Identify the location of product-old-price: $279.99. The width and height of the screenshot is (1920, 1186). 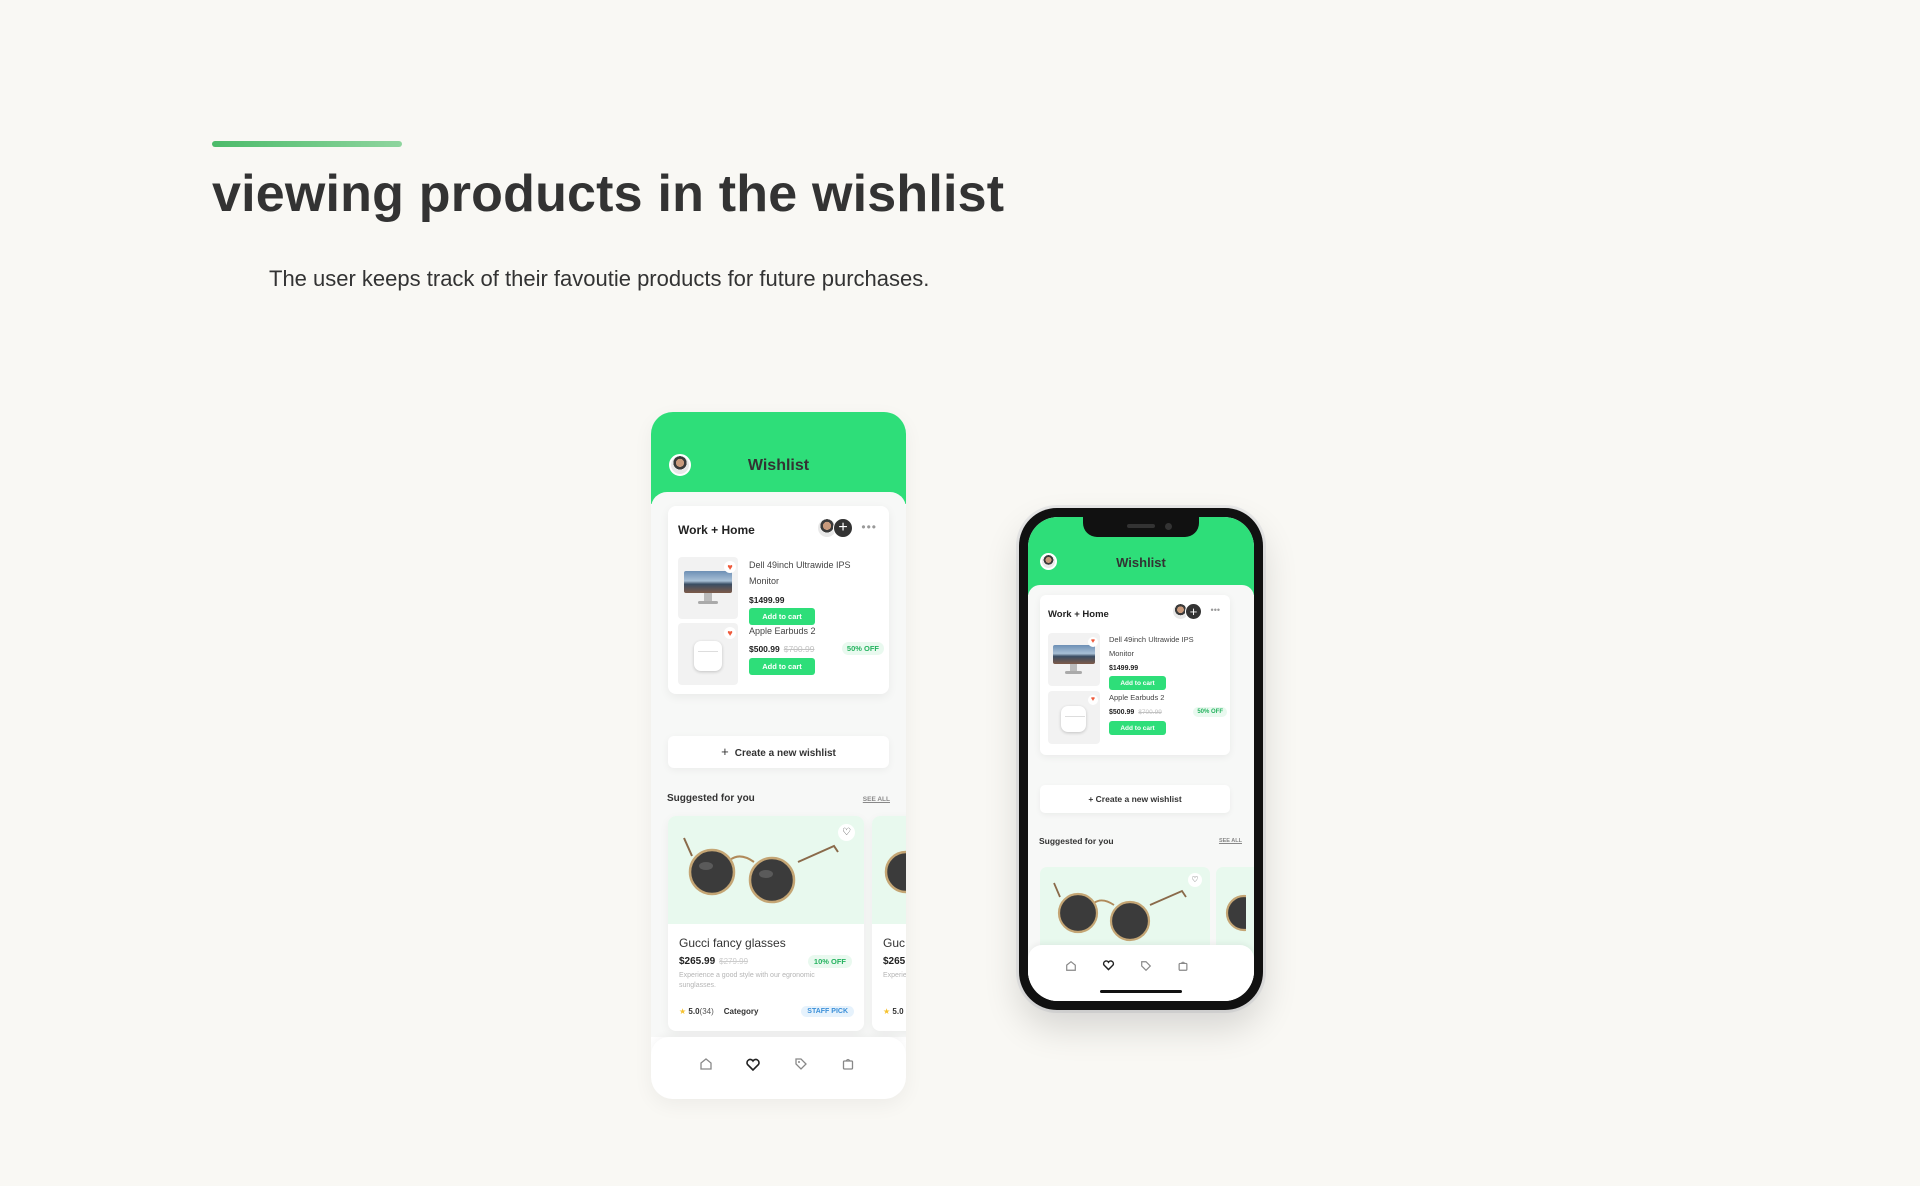
(734, 961).